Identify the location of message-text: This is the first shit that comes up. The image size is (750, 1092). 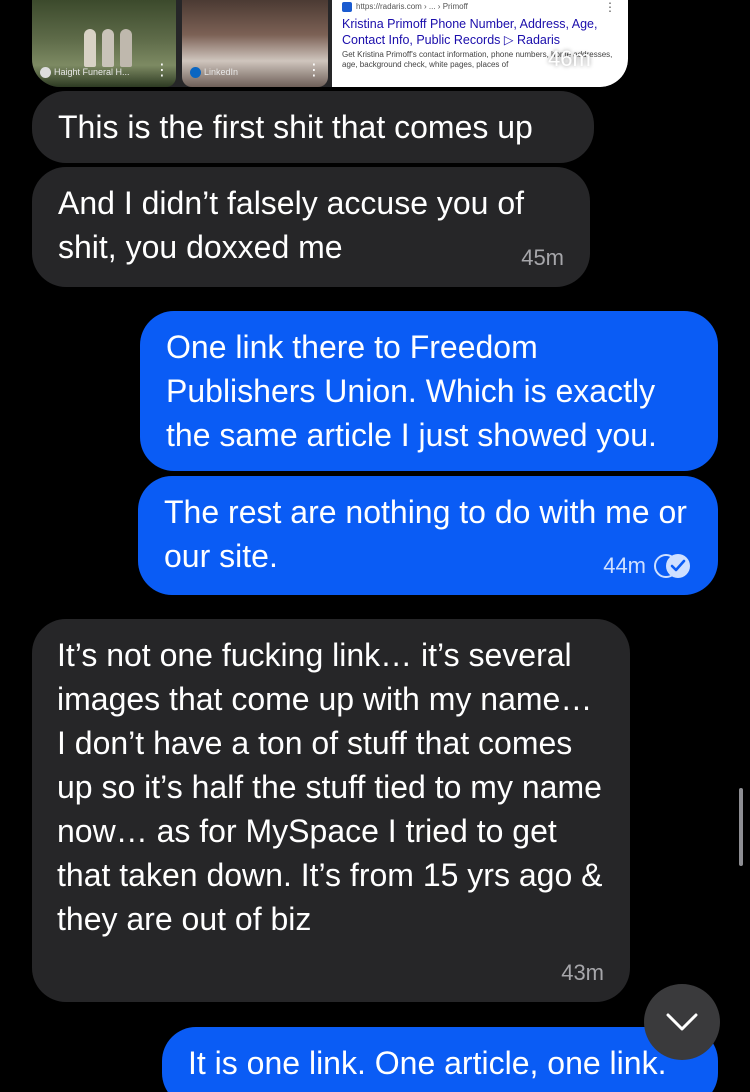
(295, 127).